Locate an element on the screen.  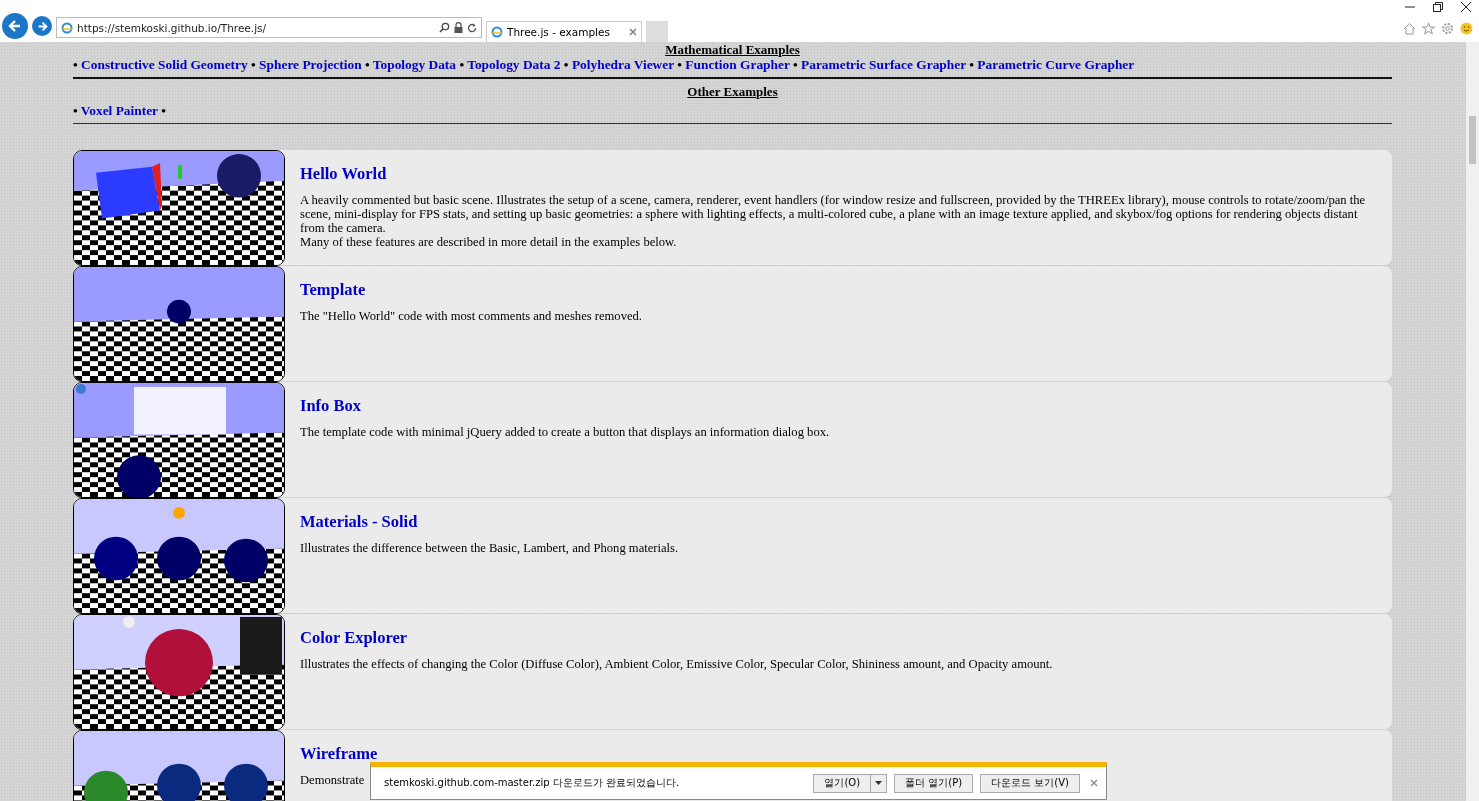
example-title: Materials - Solid is located at coordinates (489, 522).